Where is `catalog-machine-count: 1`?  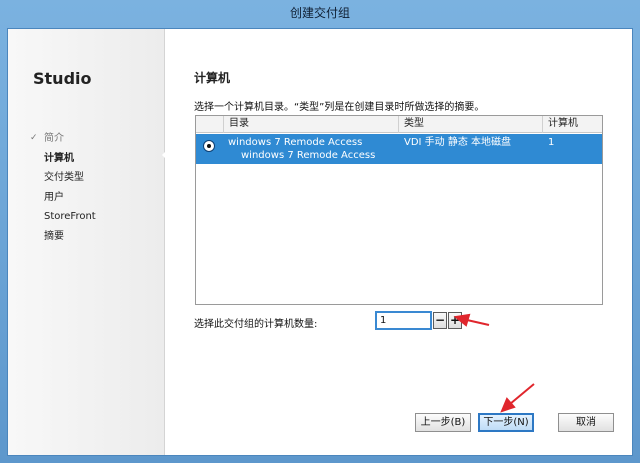 catalog-machine-count: 1 is located at coordinates (551, 142).